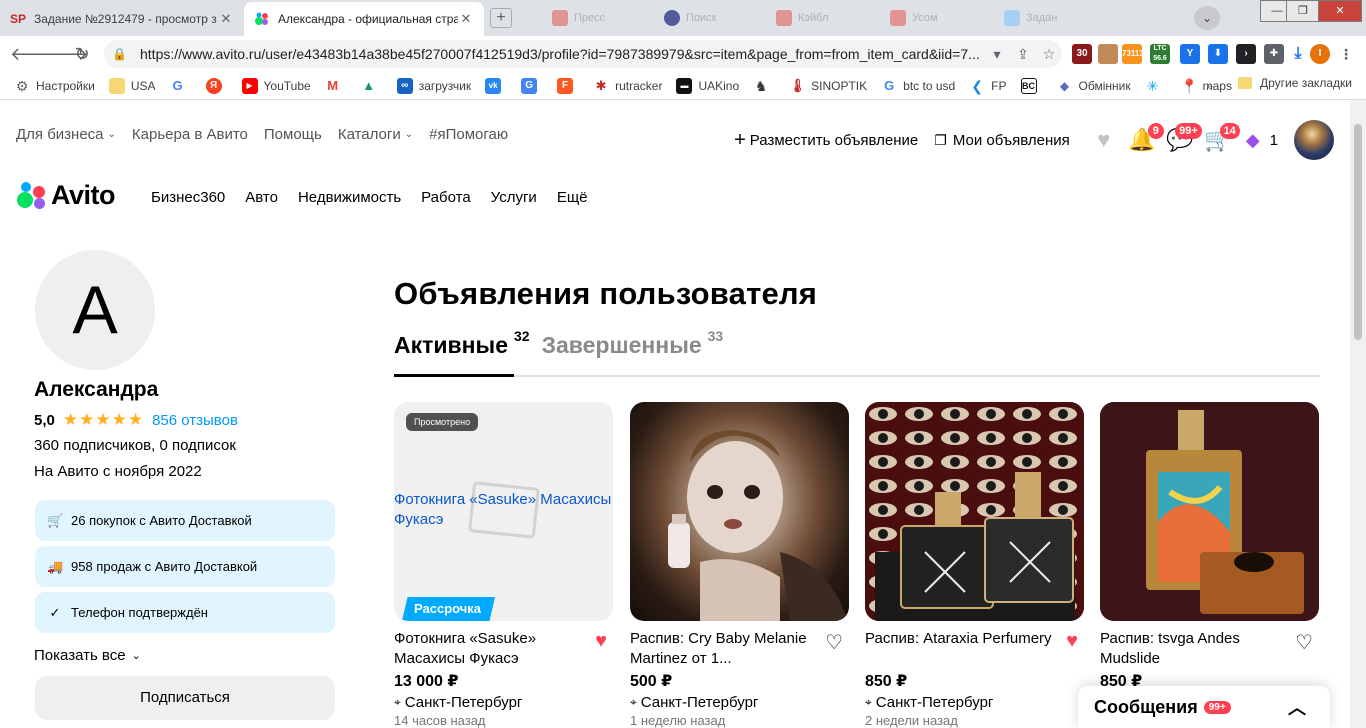 The height and width of the screenshot is (728, 1366). I want to click on bell-icon: 🔔 9, so click(1144, 139).